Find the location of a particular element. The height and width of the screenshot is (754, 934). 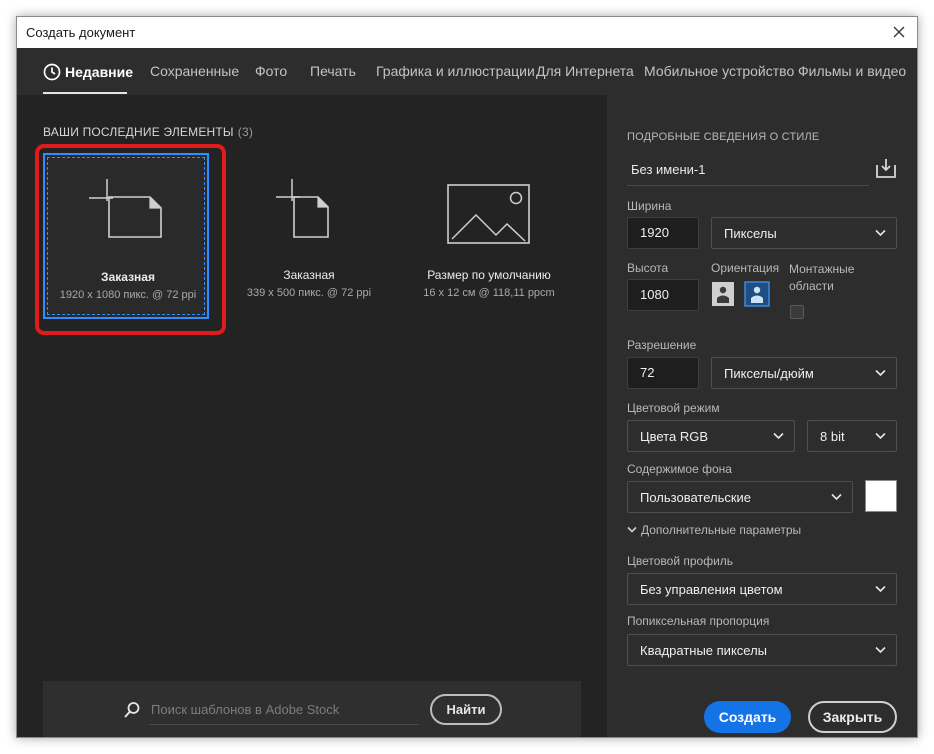

image-placeholder-icon is located at coordinates (489, 208).